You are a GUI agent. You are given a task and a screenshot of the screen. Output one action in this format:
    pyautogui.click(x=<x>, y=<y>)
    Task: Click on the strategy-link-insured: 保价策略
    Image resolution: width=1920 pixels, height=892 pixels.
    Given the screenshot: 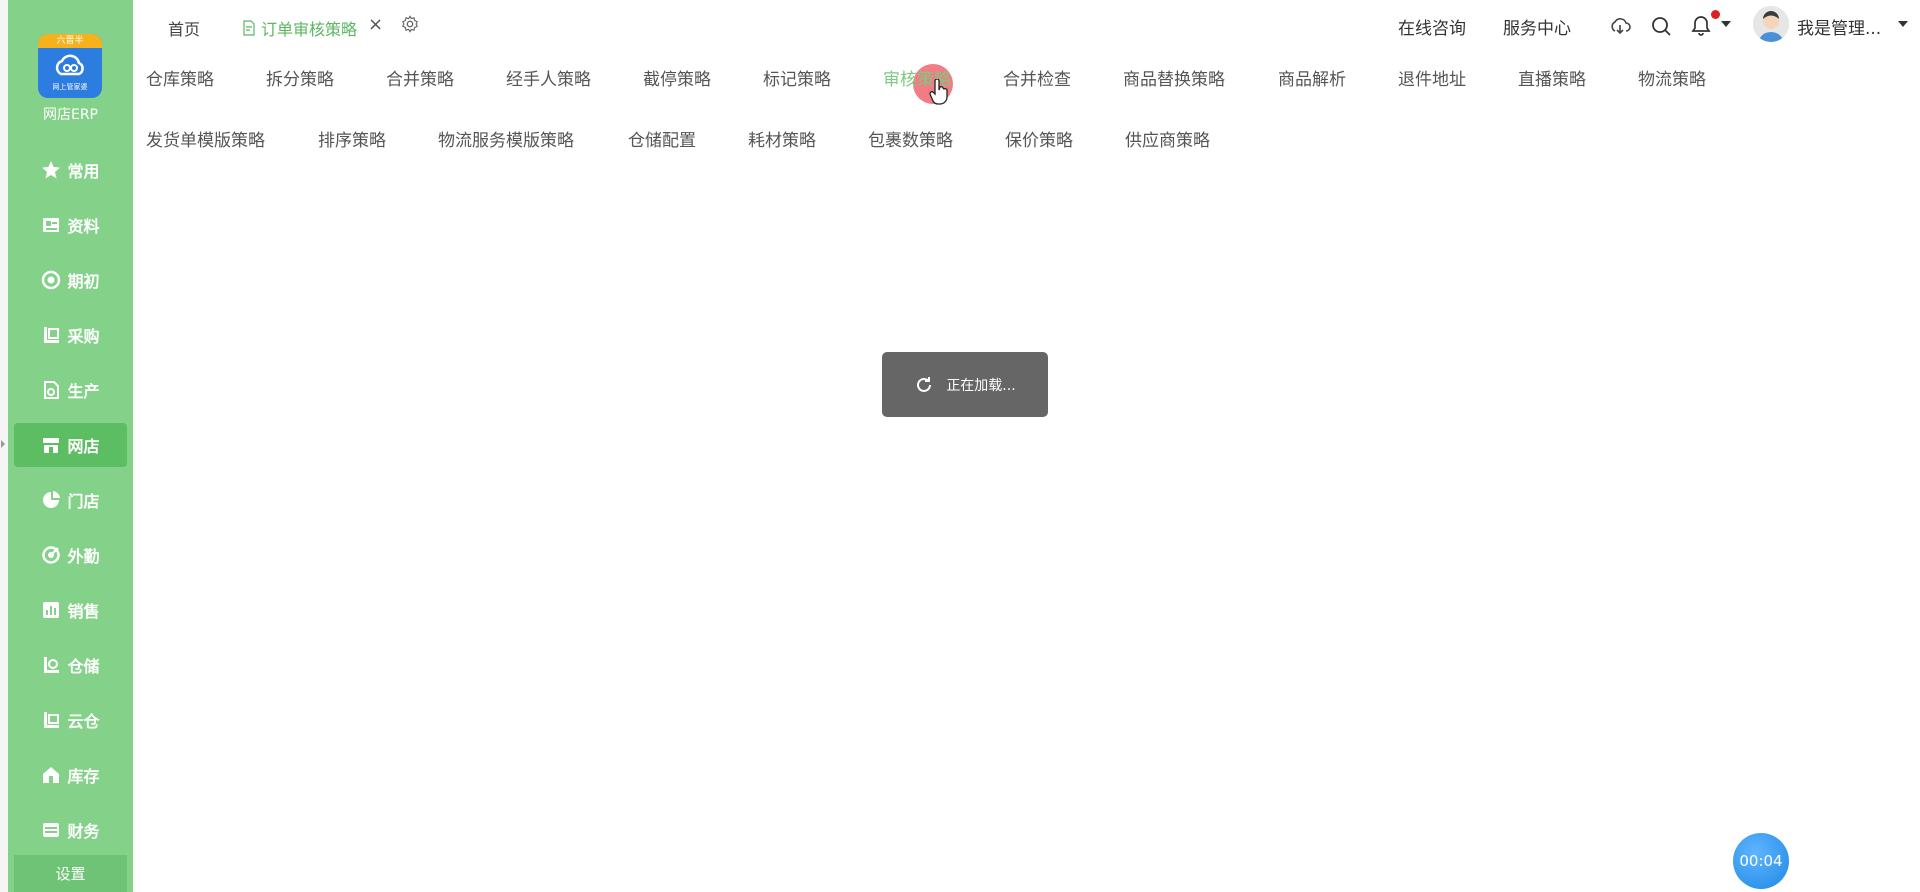 What is the action you would take?
    pyautogui.click(x=1039, y=138)
    